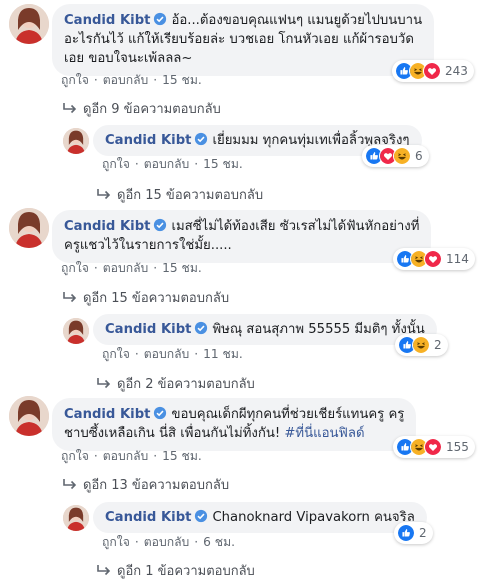  Describe the element at coordinates (457, 259) in the screenshot. I see `reaction-count: 114` at that location.